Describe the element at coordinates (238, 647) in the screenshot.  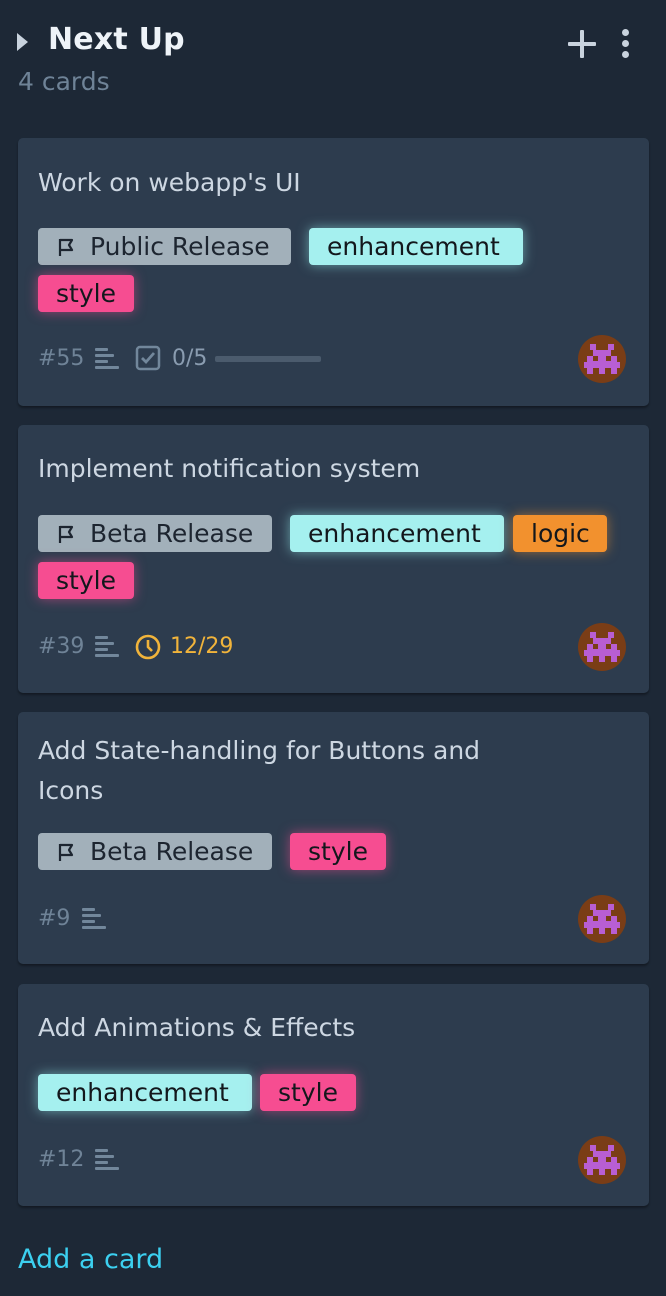
I see `card-meta: #39 12/29` at that location.